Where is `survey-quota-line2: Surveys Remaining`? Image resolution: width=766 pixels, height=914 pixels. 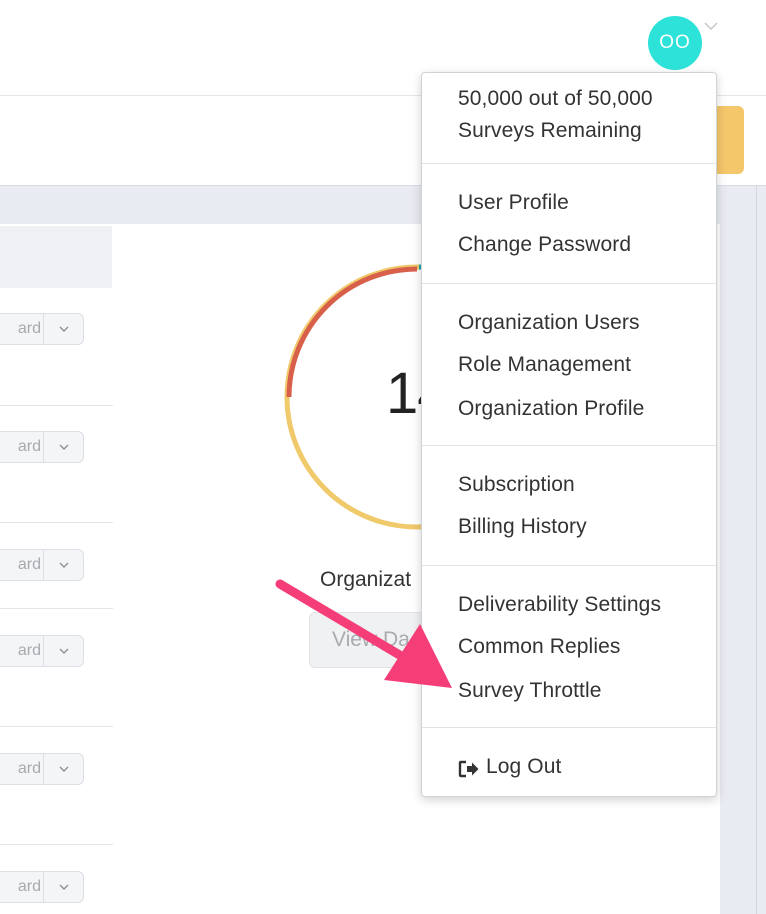 survey-quota-line2: Surveys Remaining is located at coordinates (550, 130).